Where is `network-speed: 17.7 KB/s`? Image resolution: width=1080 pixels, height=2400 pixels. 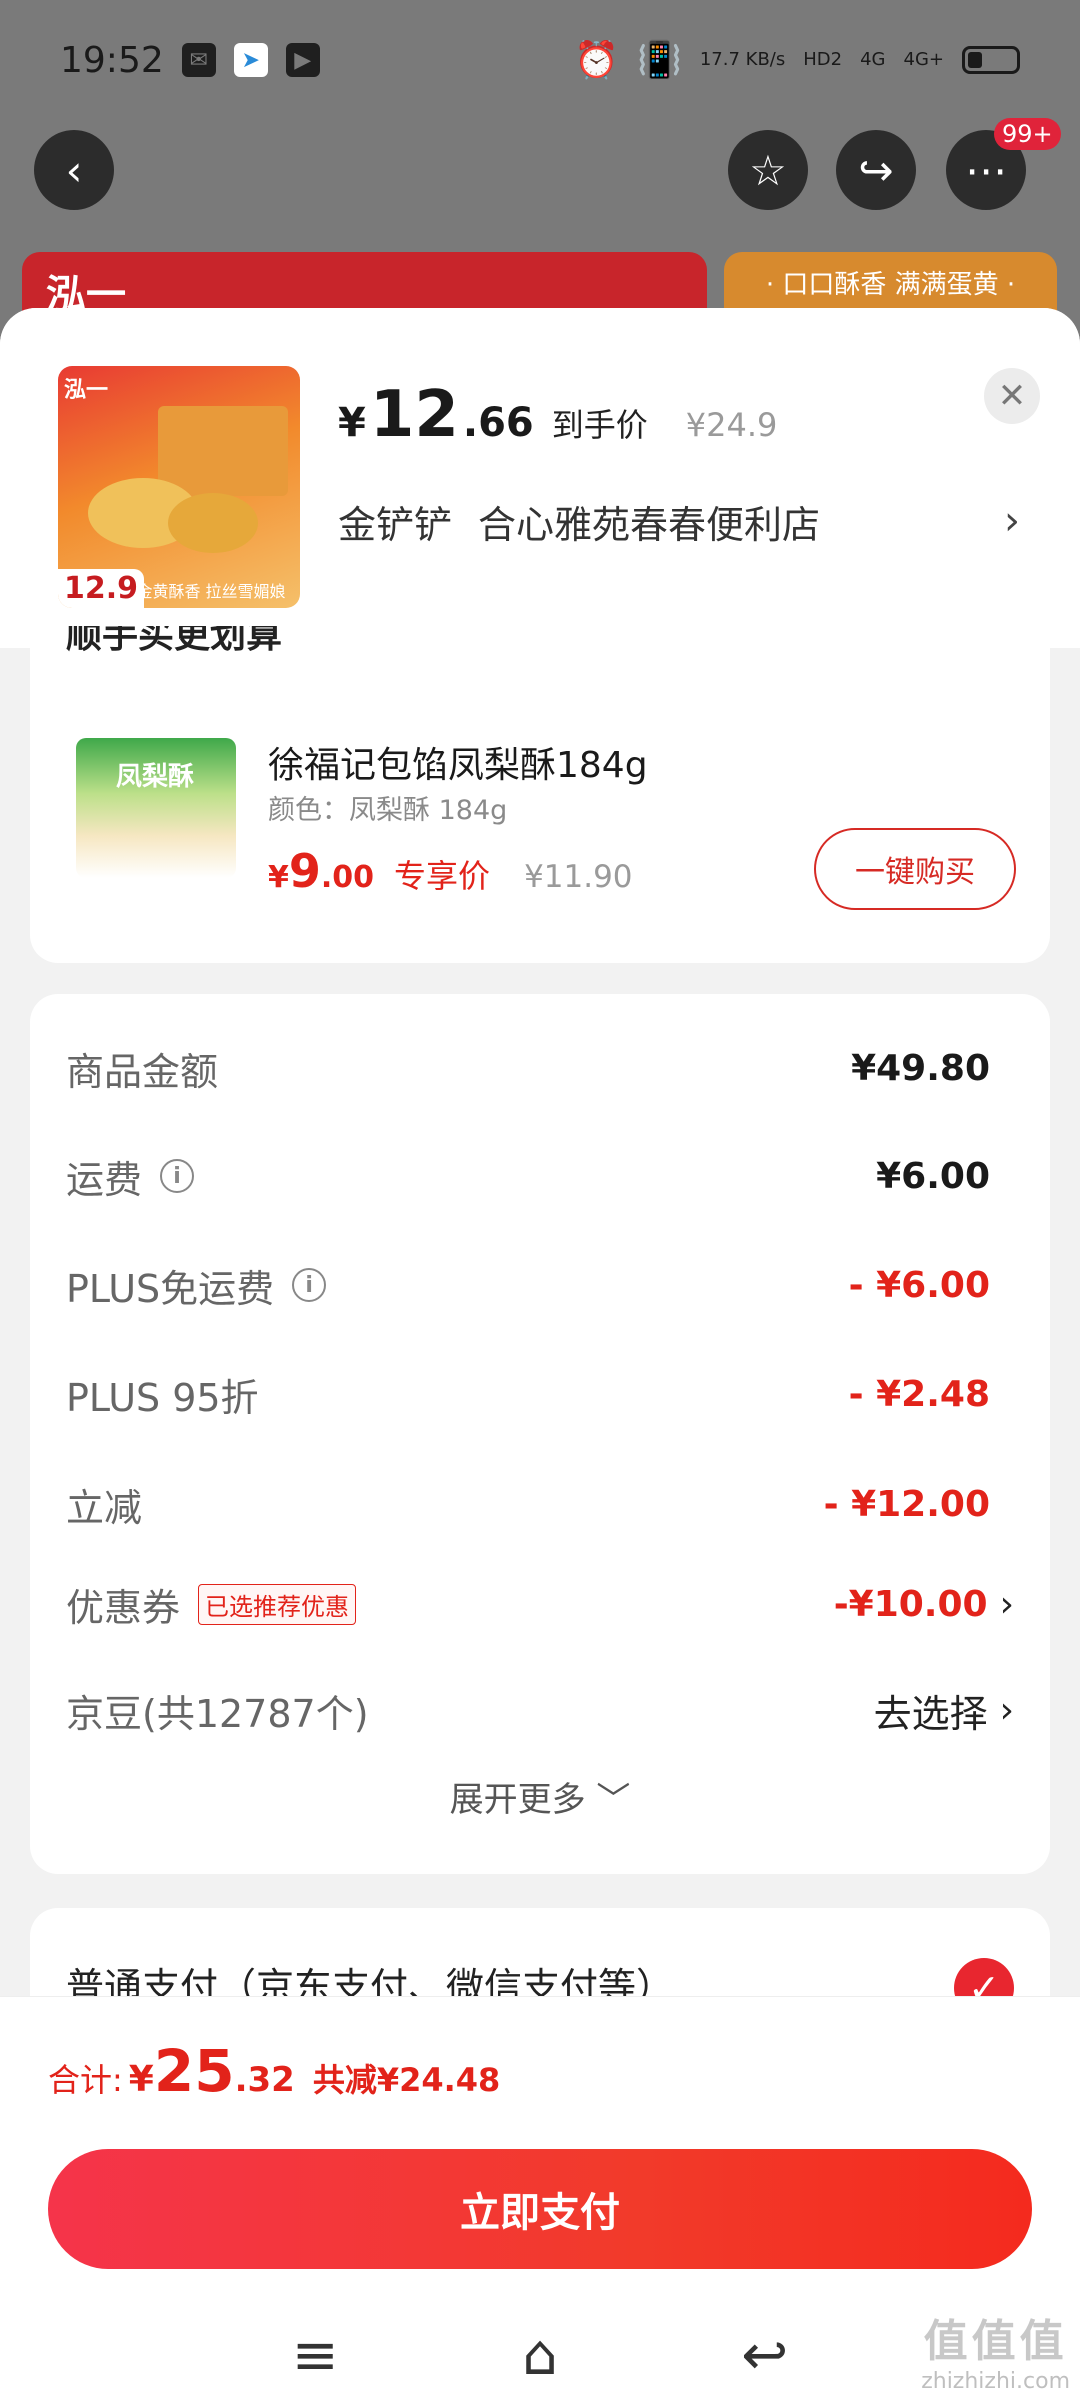
network-speed: 17.7 KB/s is located at coordinates (742, 59).